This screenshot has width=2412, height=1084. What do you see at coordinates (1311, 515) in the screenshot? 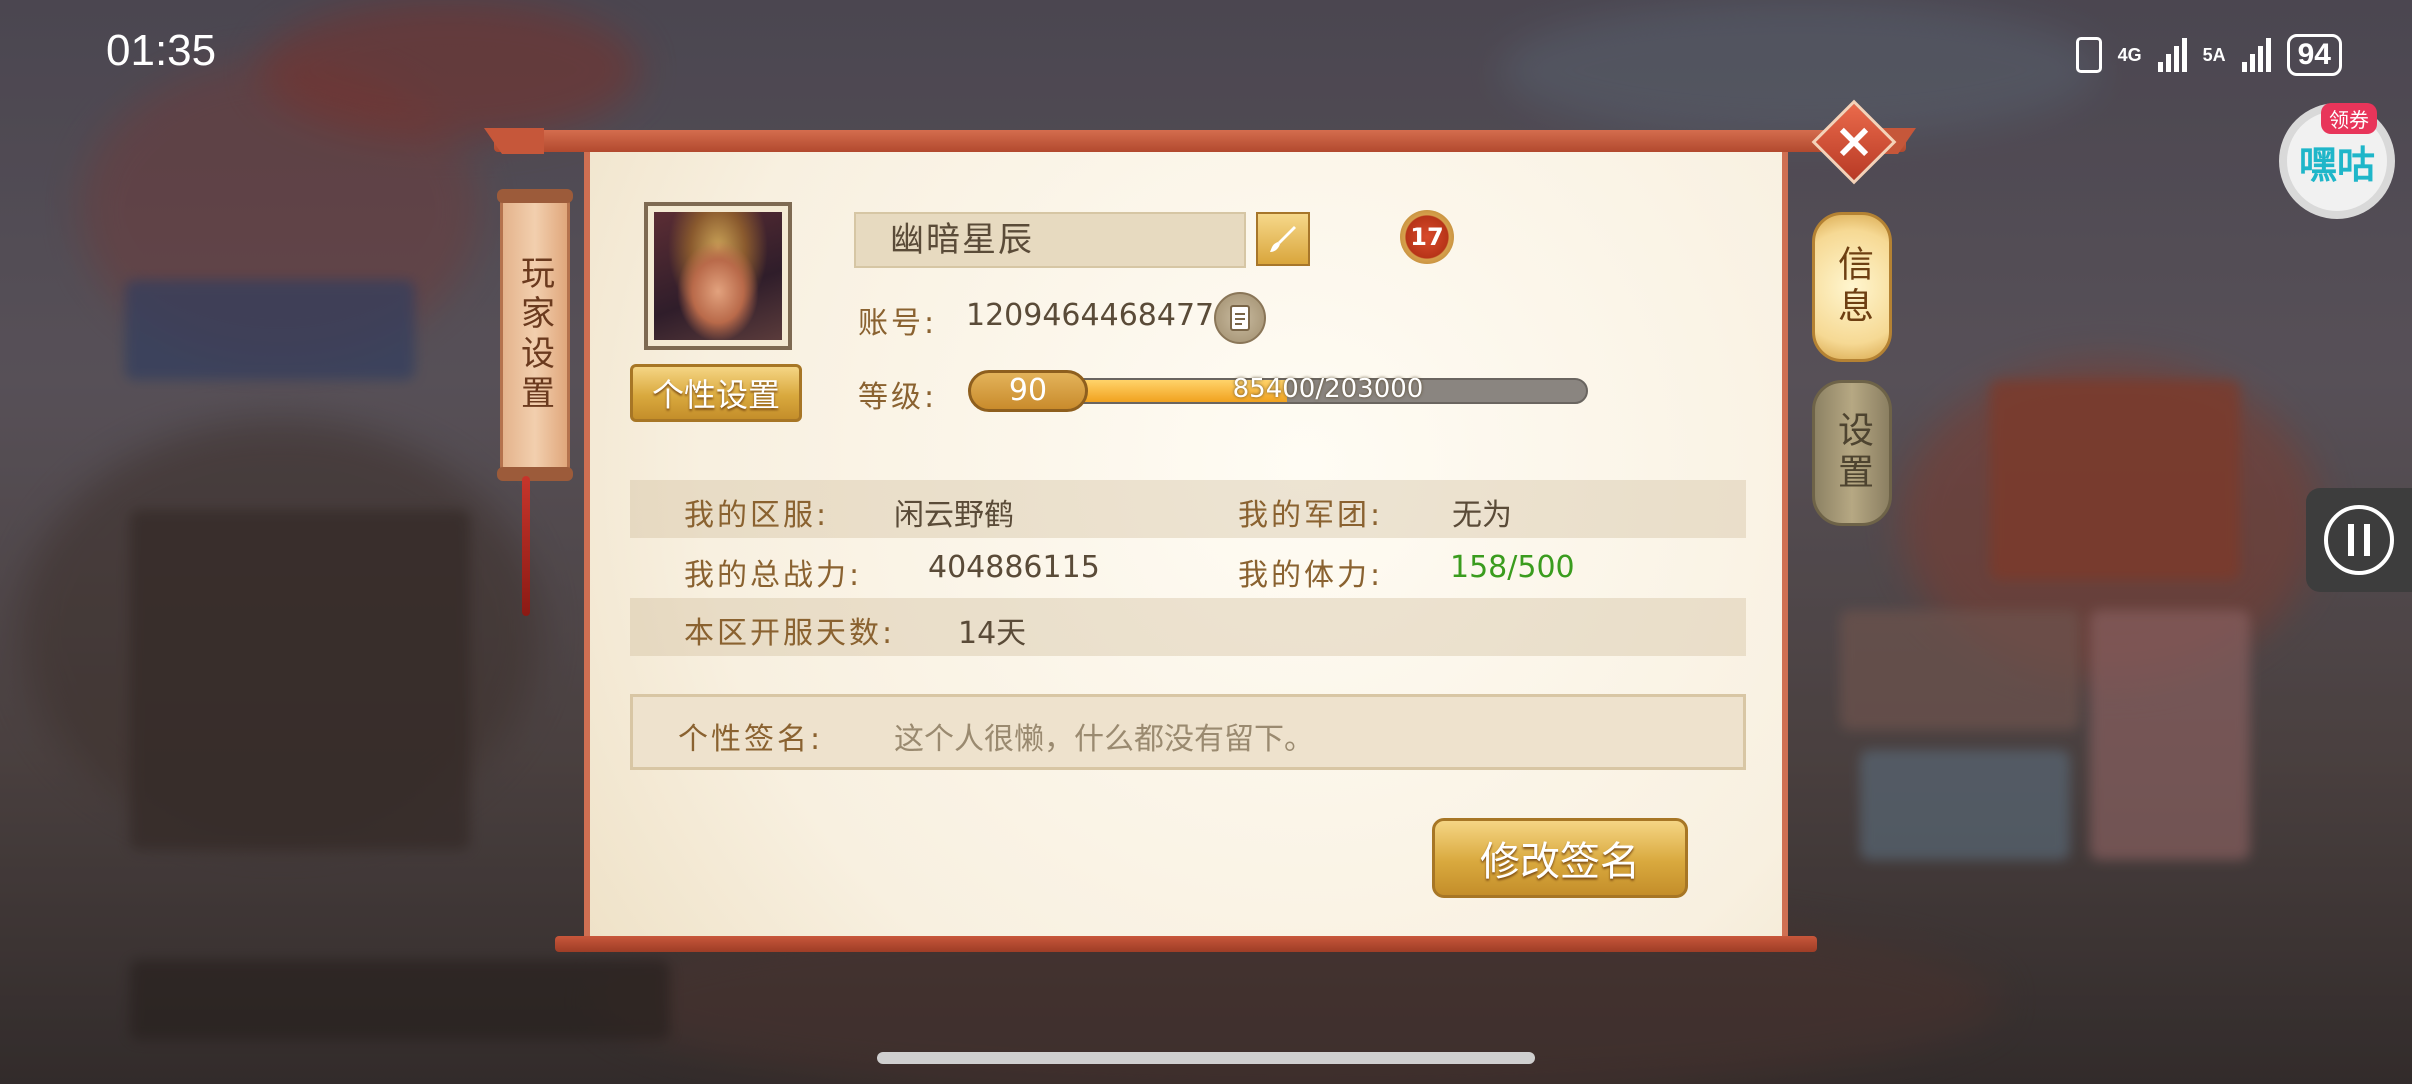
I see `legion-label: 我的军团:` at bounding box center [1311, 515].